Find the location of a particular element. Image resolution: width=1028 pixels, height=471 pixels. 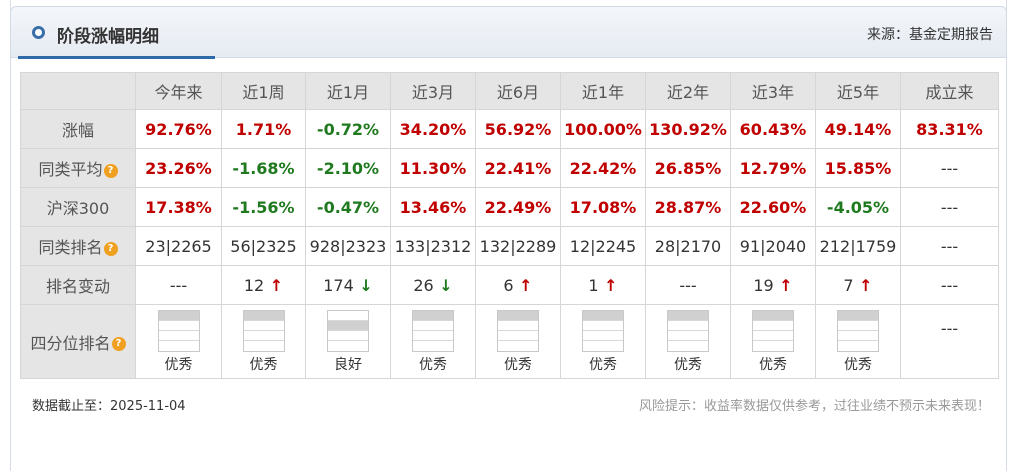

row-label: 同类平均? is located at coordinates (78, 168).